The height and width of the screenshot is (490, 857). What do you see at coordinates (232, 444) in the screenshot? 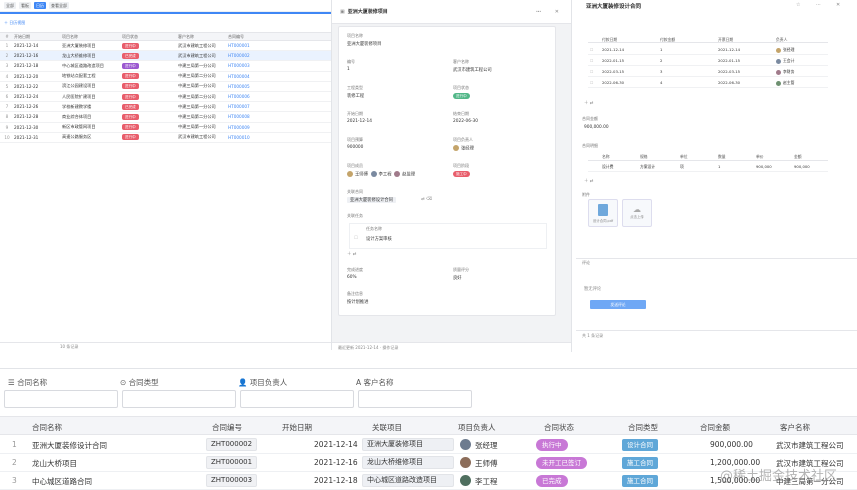
I see `cell-contract-code: ZHT000002` at bounding box center [232, 444].